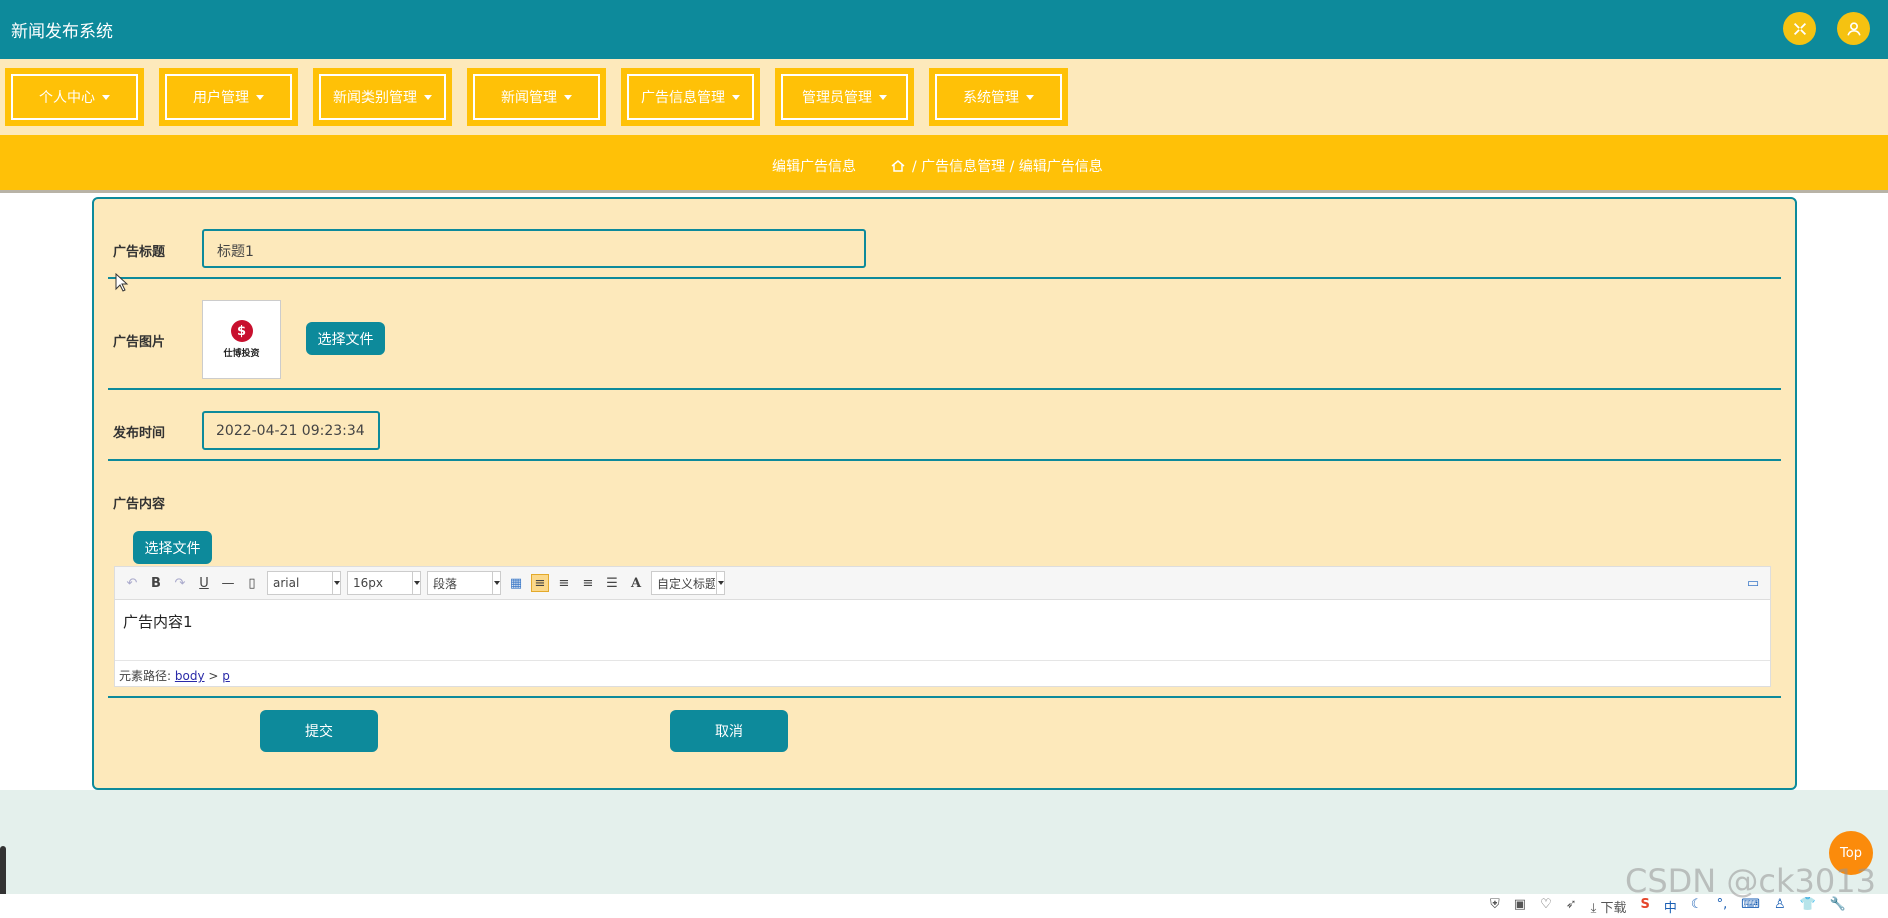 This screenshot has width=1888, height=918. What do you see at coordinates (375, 98) in the screenshot?
I see `nav-label: 新闻类别管理` at bounding box center [375, 98].